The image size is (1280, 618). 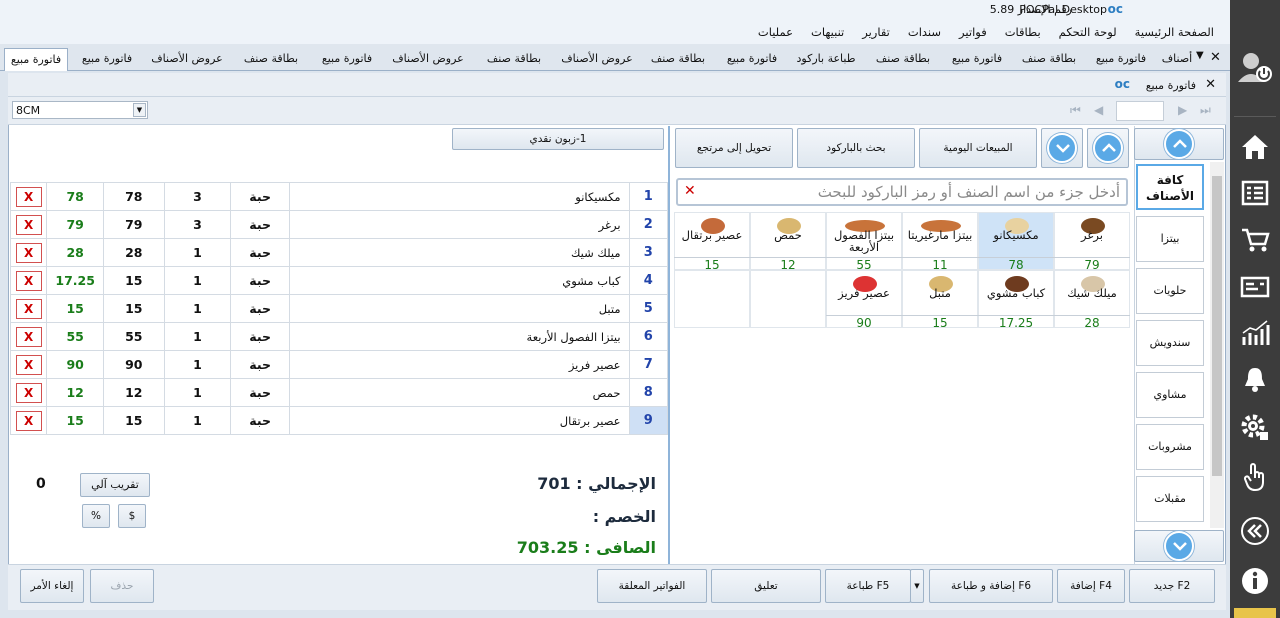 I want to click on product-tile: عصير فريز 90, so click(x=864, y=300).